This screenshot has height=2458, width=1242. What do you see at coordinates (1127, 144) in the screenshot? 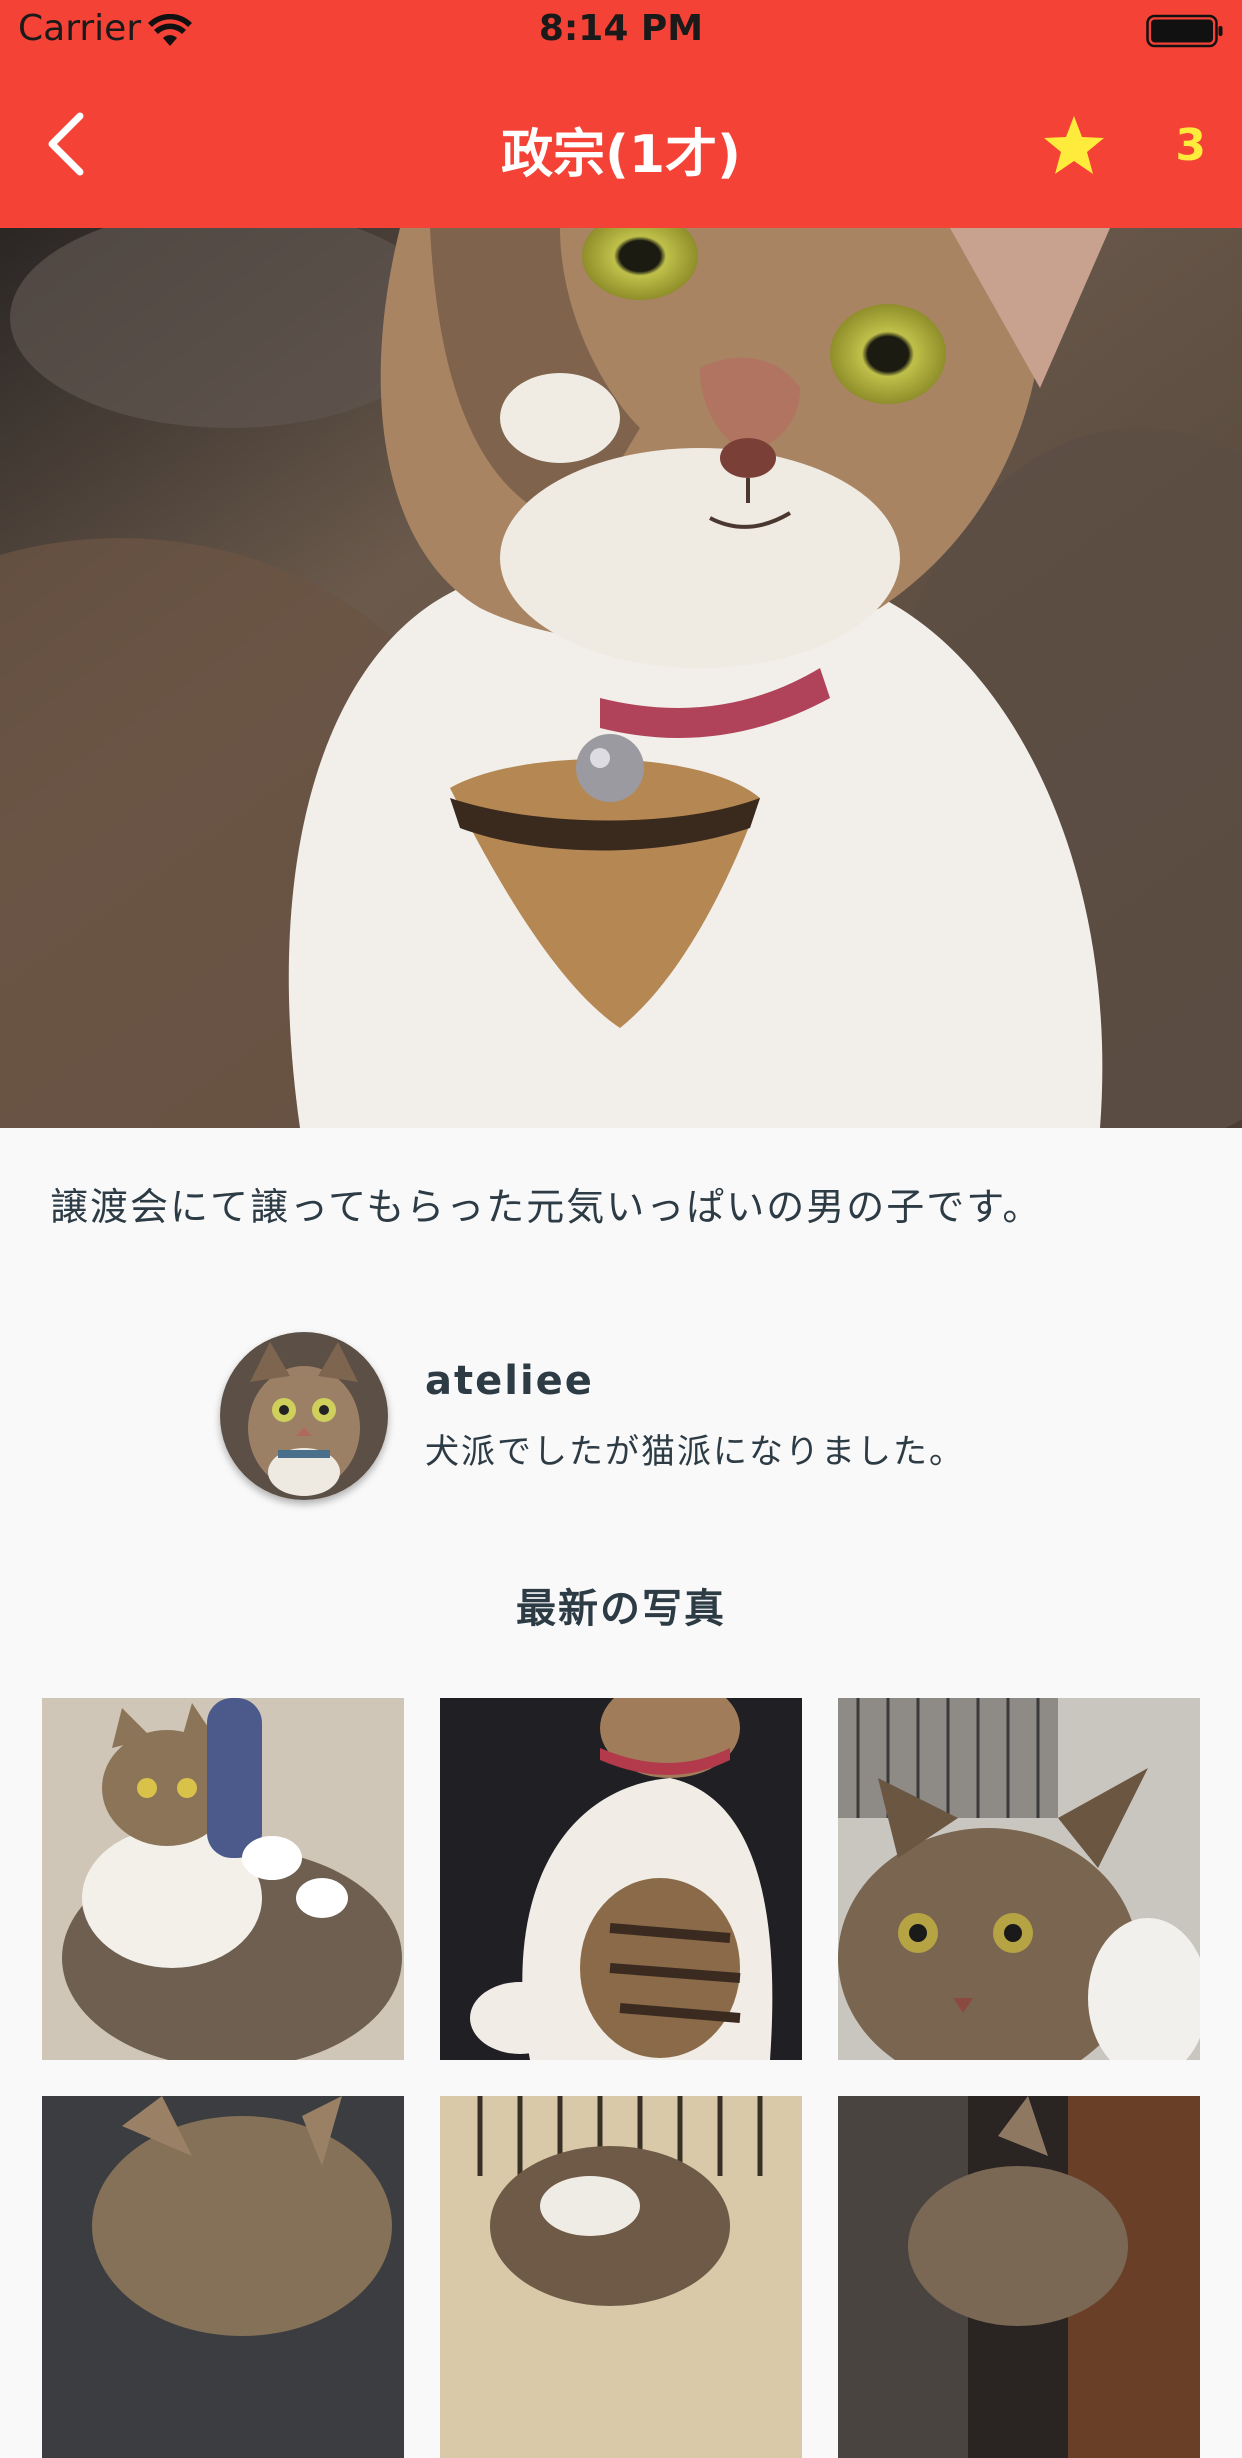
I see `favorite-button: 3` at bounding box center [1127, 144].